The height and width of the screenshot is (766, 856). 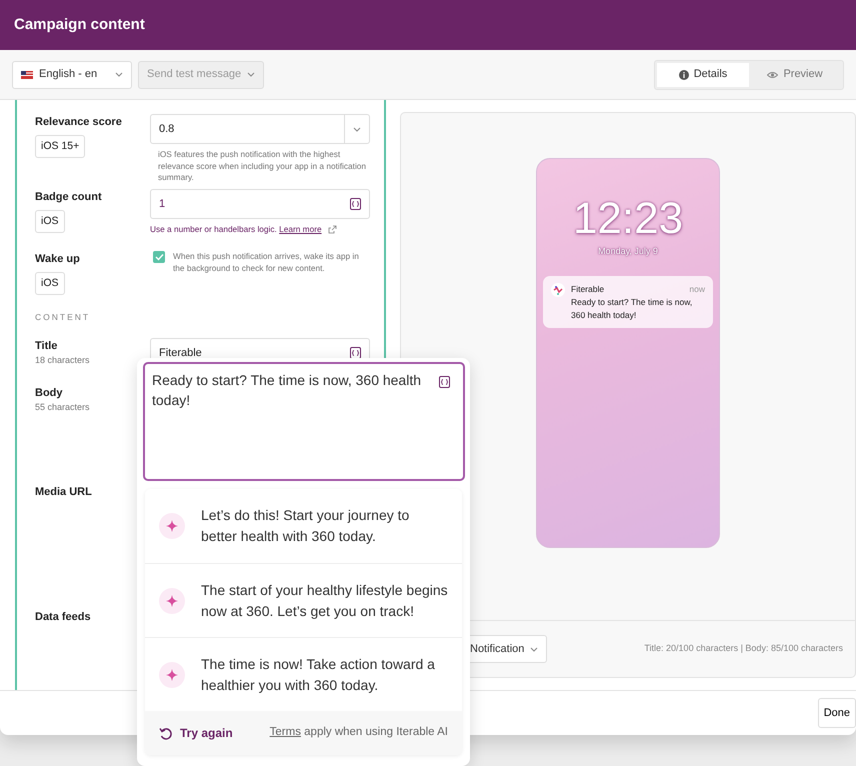 I want to click on checkmark-icon, so click(x=159, y=257).